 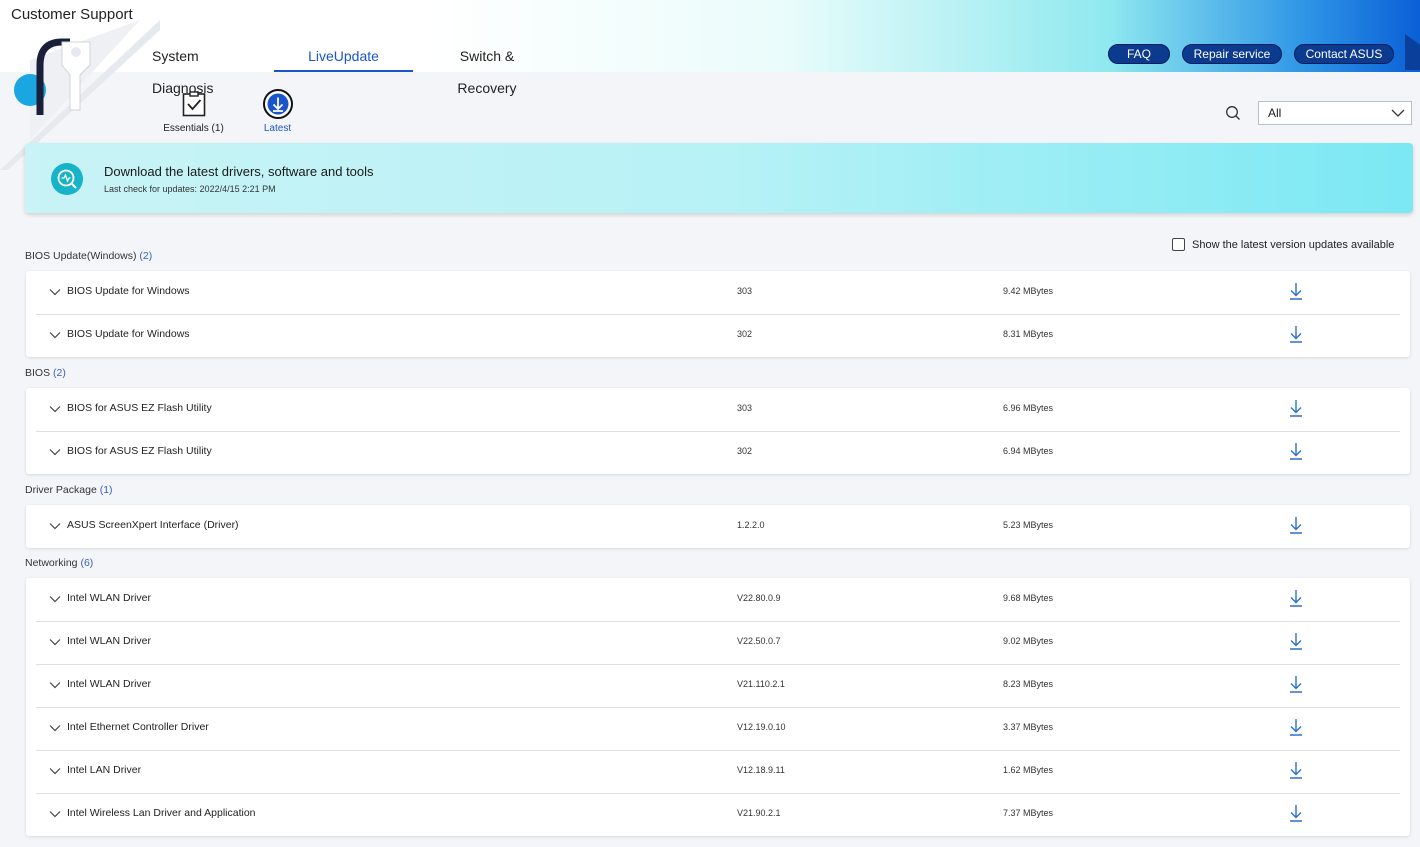 What do you see at coordinates (1335, 113) in the screenshot?
I see `category-filter-select: All` at bounding box center [1335, 113].